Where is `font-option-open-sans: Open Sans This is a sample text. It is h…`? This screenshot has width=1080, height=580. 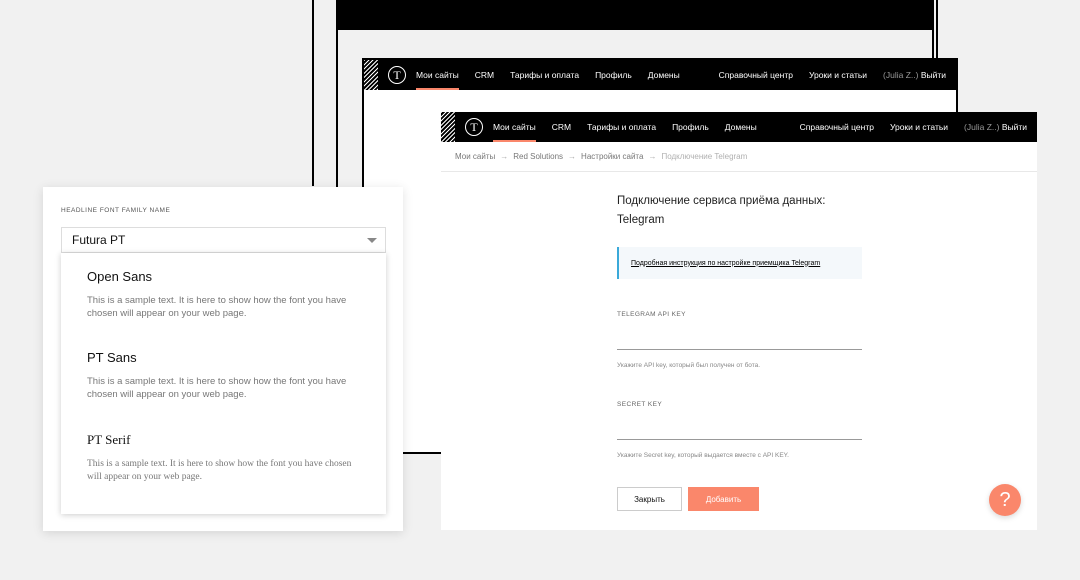
font-option-open-sans: Open Sans This is a sample text. It is h… is located at coordinates (227, 294).